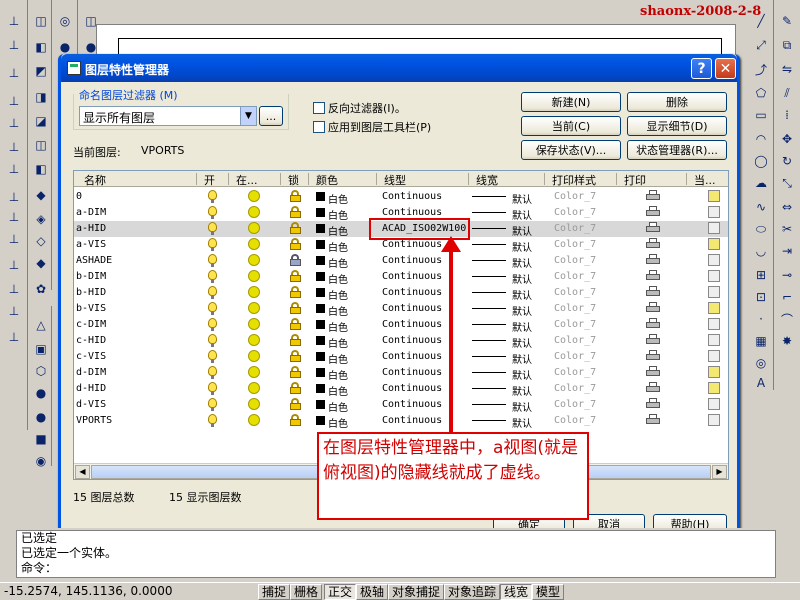  Describe the element at coordinates (65, 21) in the screenshot. I see `orbit-icon: ◎` at that location.